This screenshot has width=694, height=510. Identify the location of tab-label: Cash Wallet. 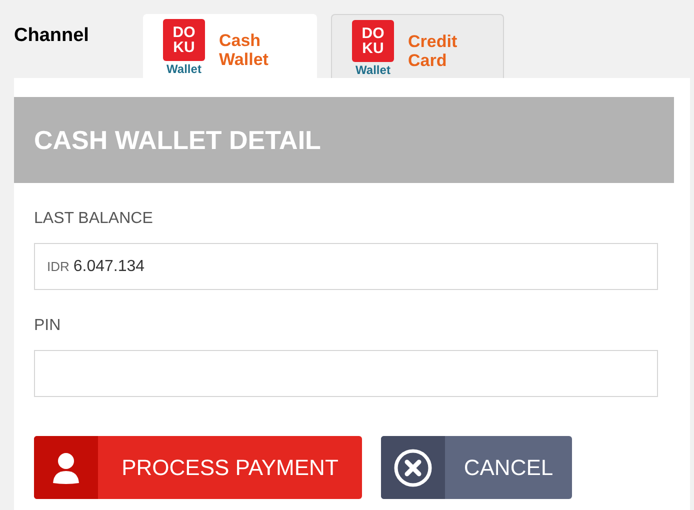
(243, 49).